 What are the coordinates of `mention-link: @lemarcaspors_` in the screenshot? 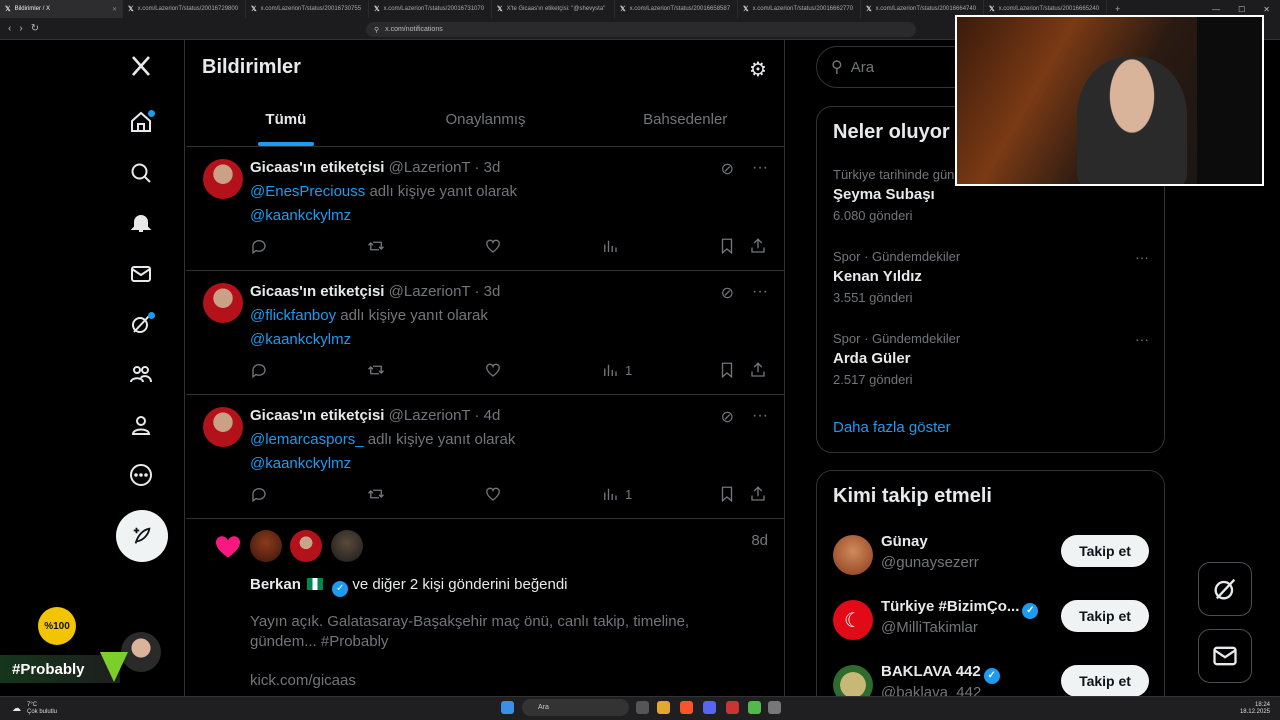 It's located at (307, 439).